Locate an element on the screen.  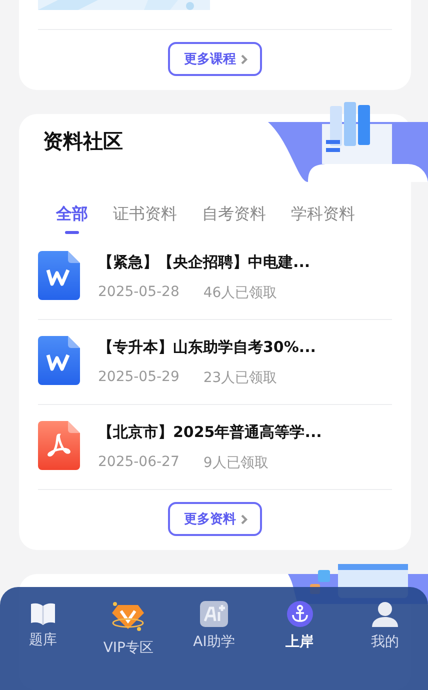
nav-tab: 我的 is located at coordinates (385, 630).